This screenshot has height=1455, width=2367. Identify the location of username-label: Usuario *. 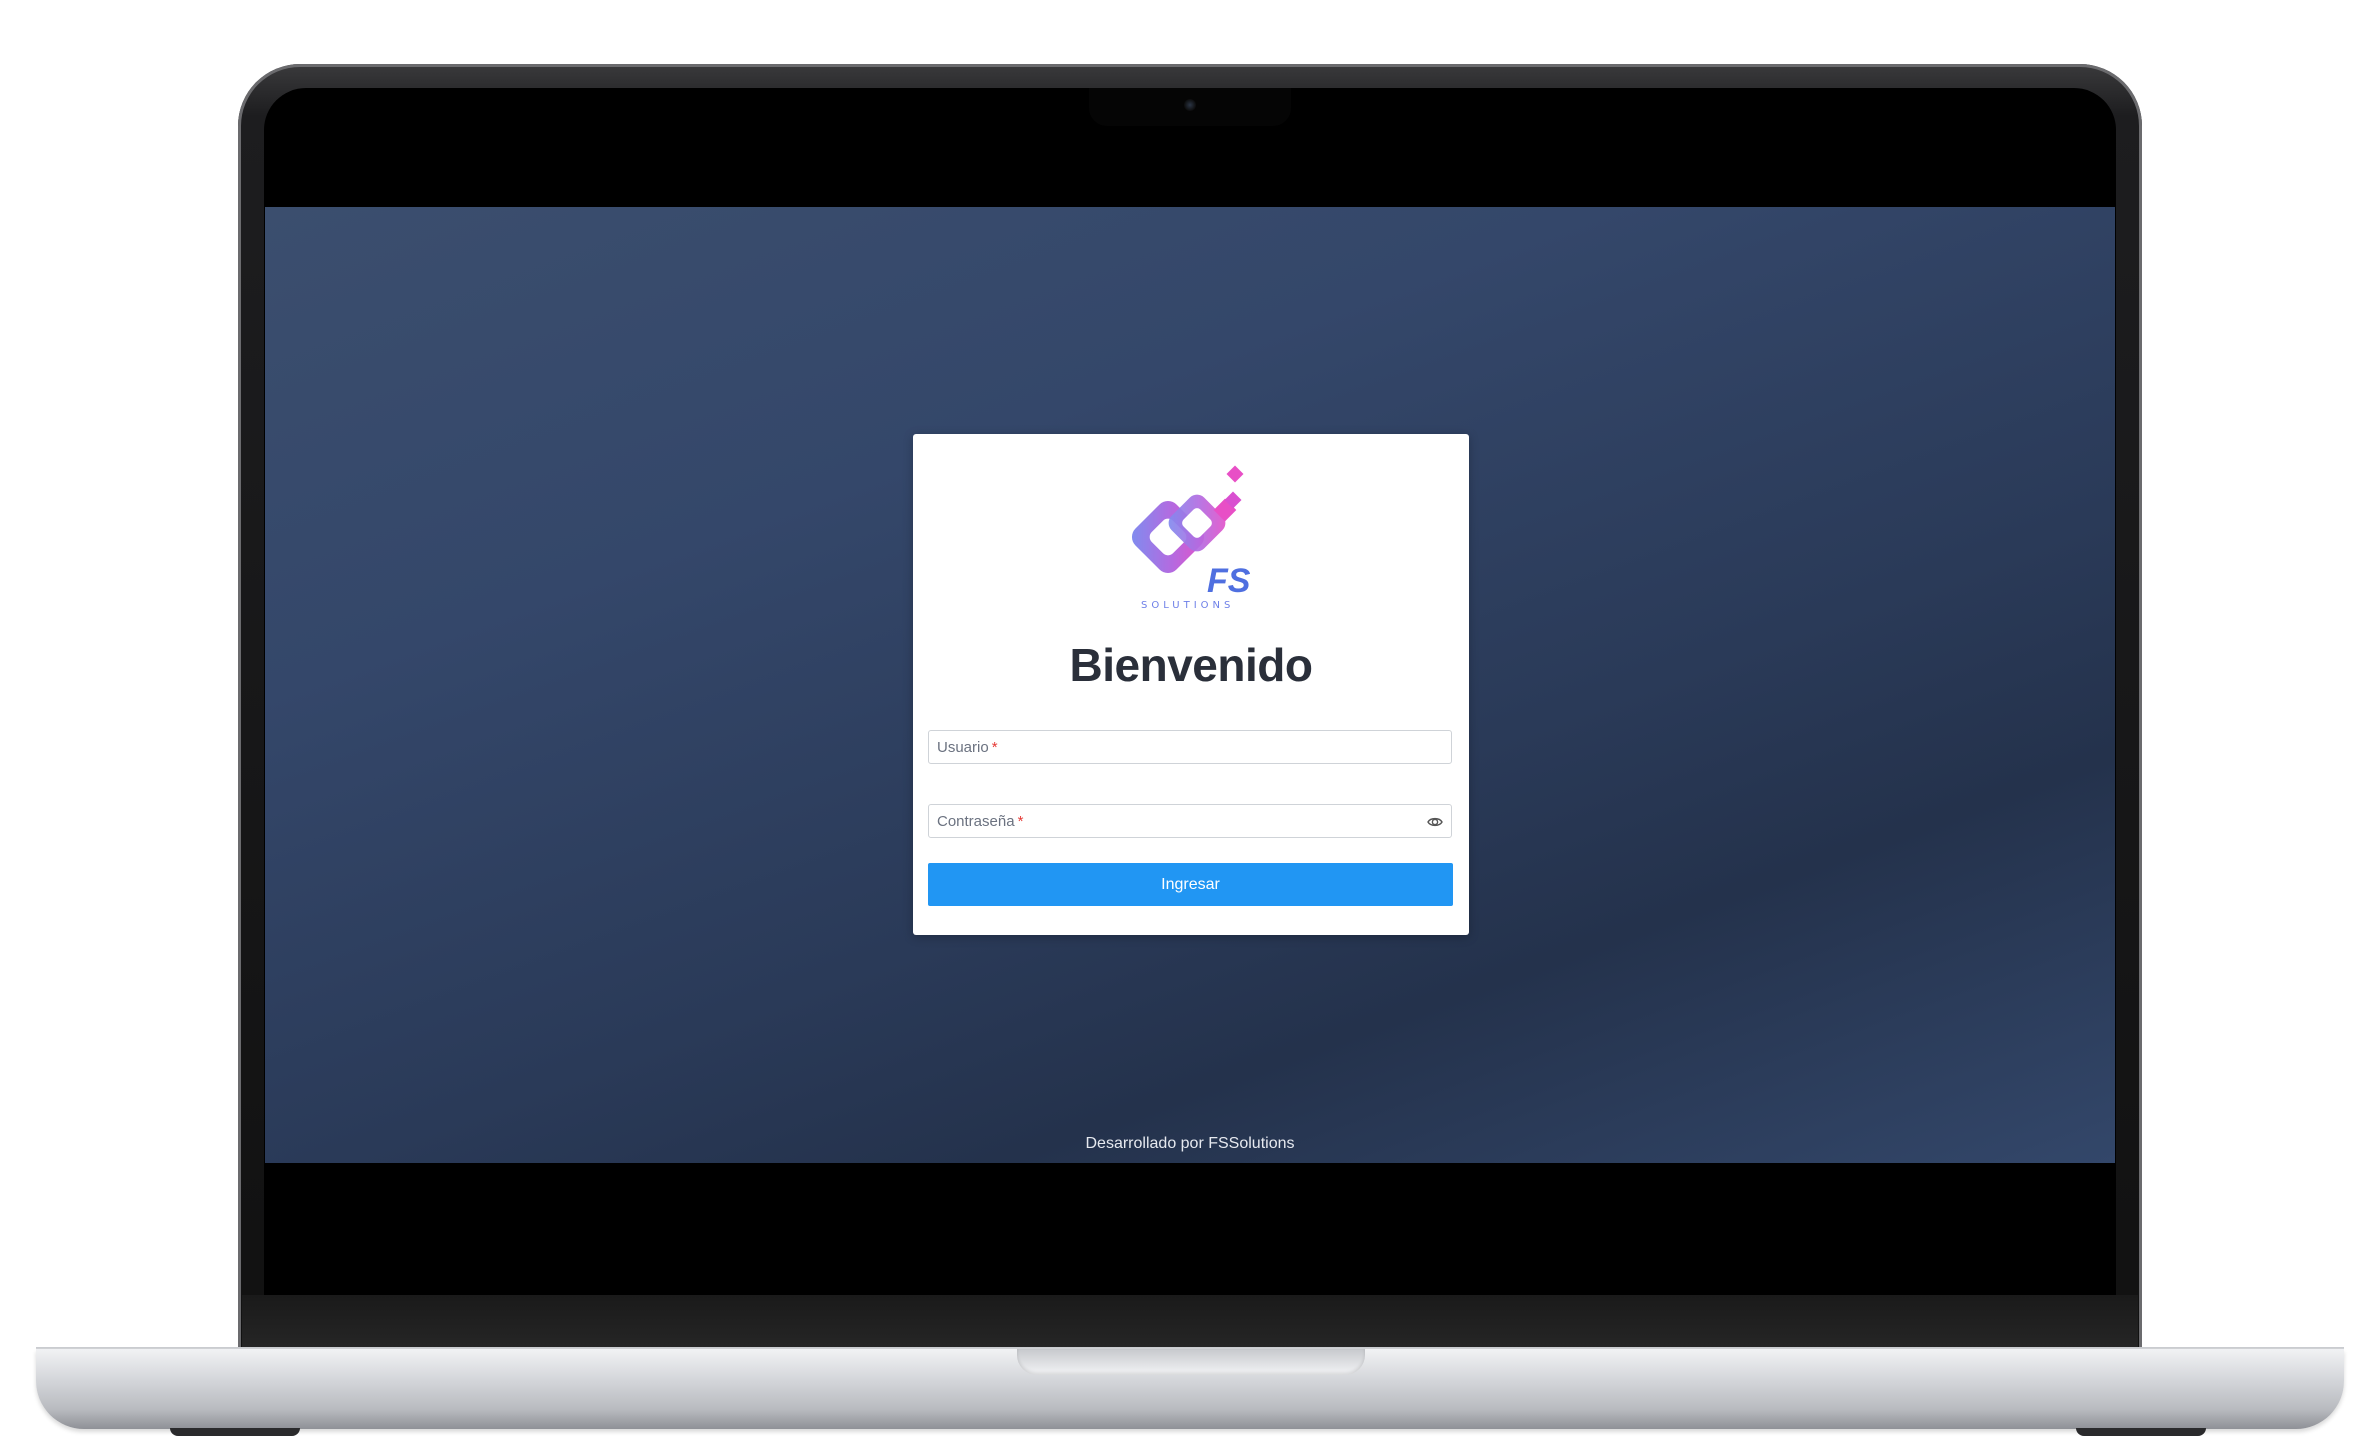
(967, 747).